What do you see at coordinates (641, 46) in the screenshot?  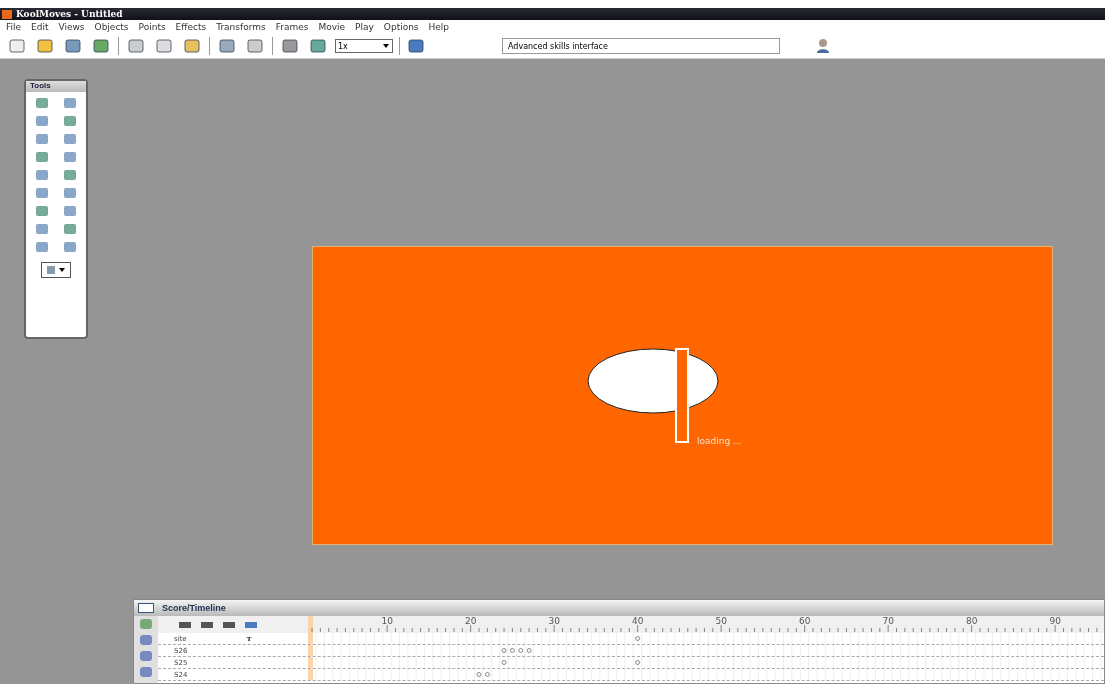 I see `mode-field: Advanced skills interface` at bounding box center [641, 46].